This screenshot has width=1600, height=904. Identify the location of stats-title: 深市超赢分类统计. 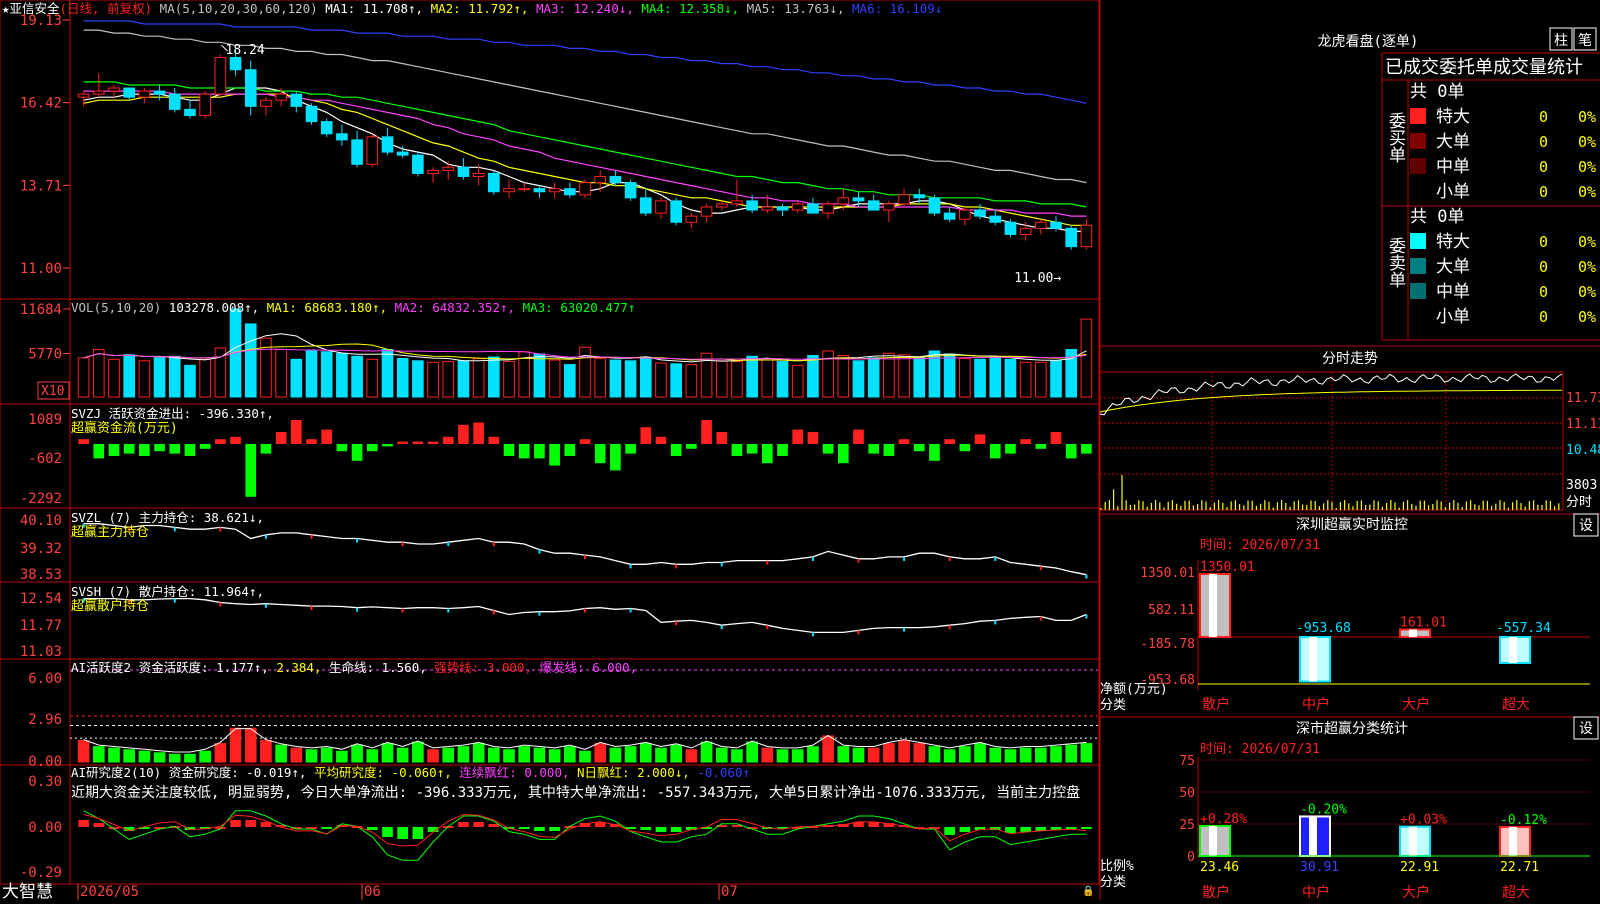
(1352, 728).